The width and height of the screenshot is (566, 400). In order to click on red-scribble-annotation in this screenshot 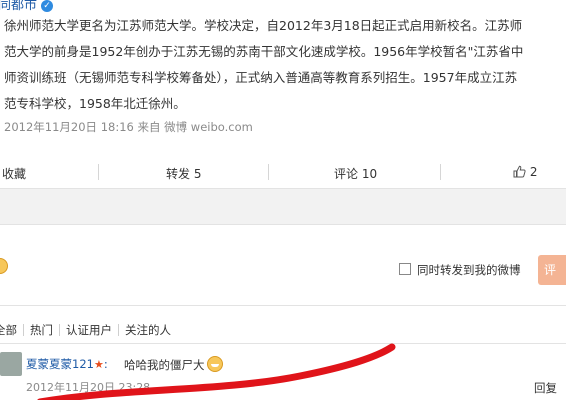, I will do `click(216, 371)`.